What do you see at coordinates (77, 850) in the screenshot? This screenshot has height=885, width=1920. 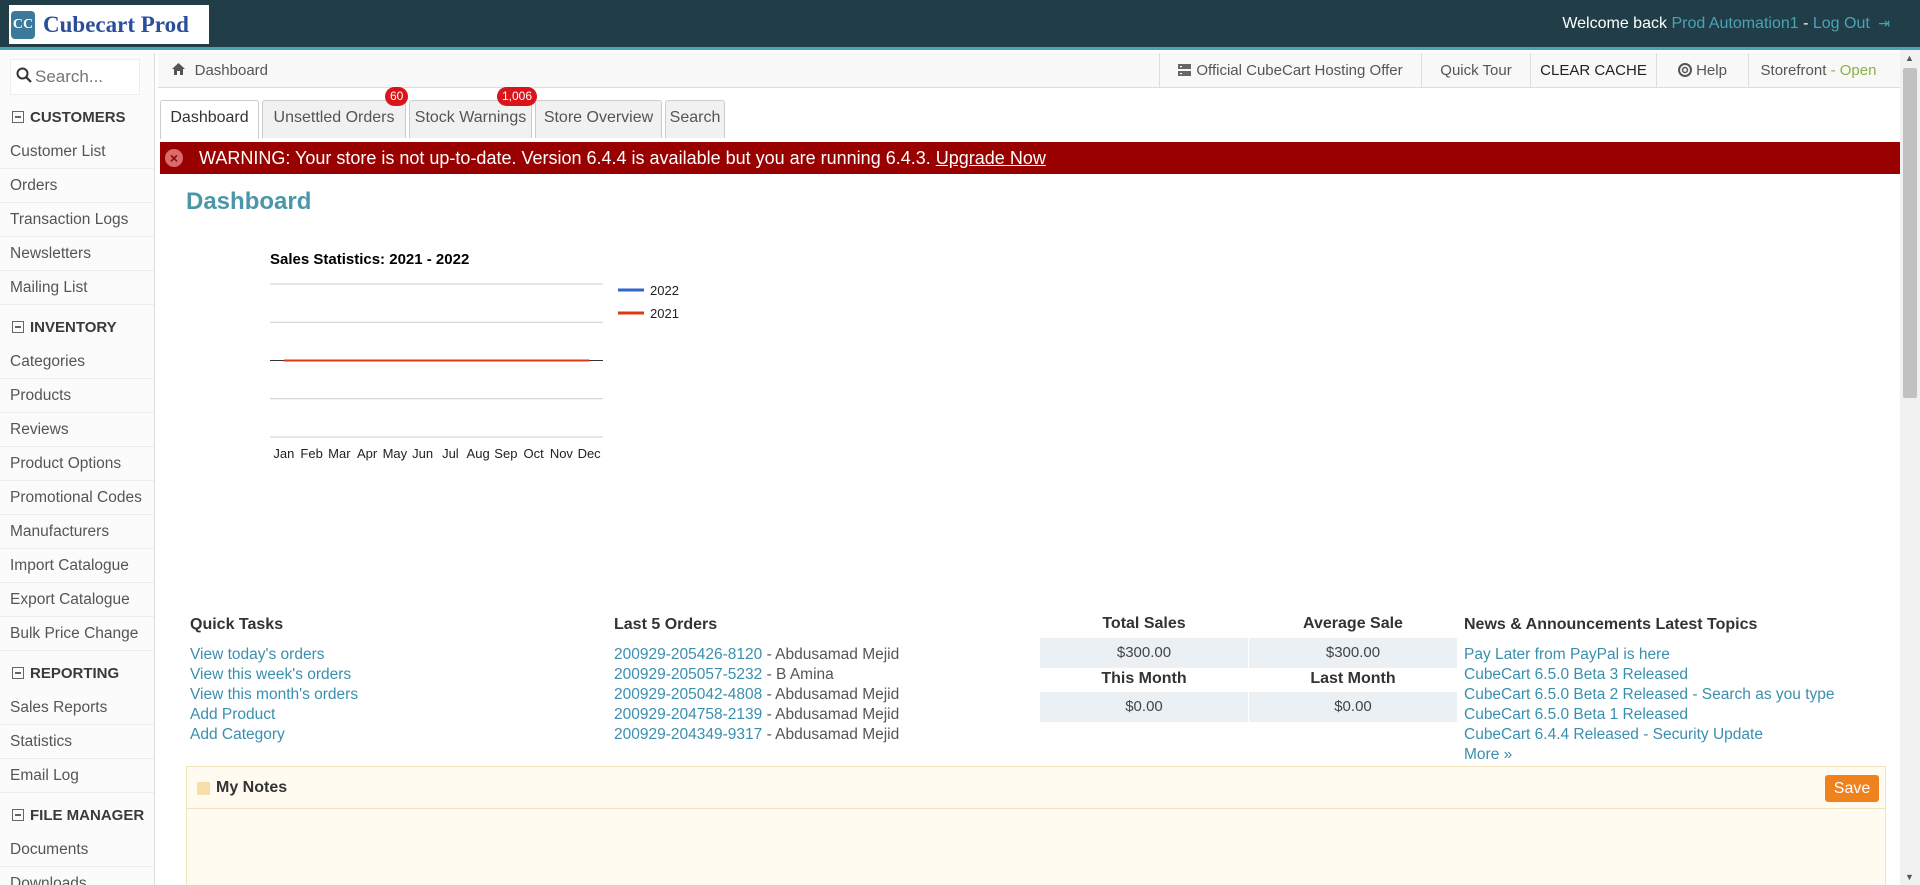 I see `sidebar-item-documents: Documents` at bounding box center [77, 850].